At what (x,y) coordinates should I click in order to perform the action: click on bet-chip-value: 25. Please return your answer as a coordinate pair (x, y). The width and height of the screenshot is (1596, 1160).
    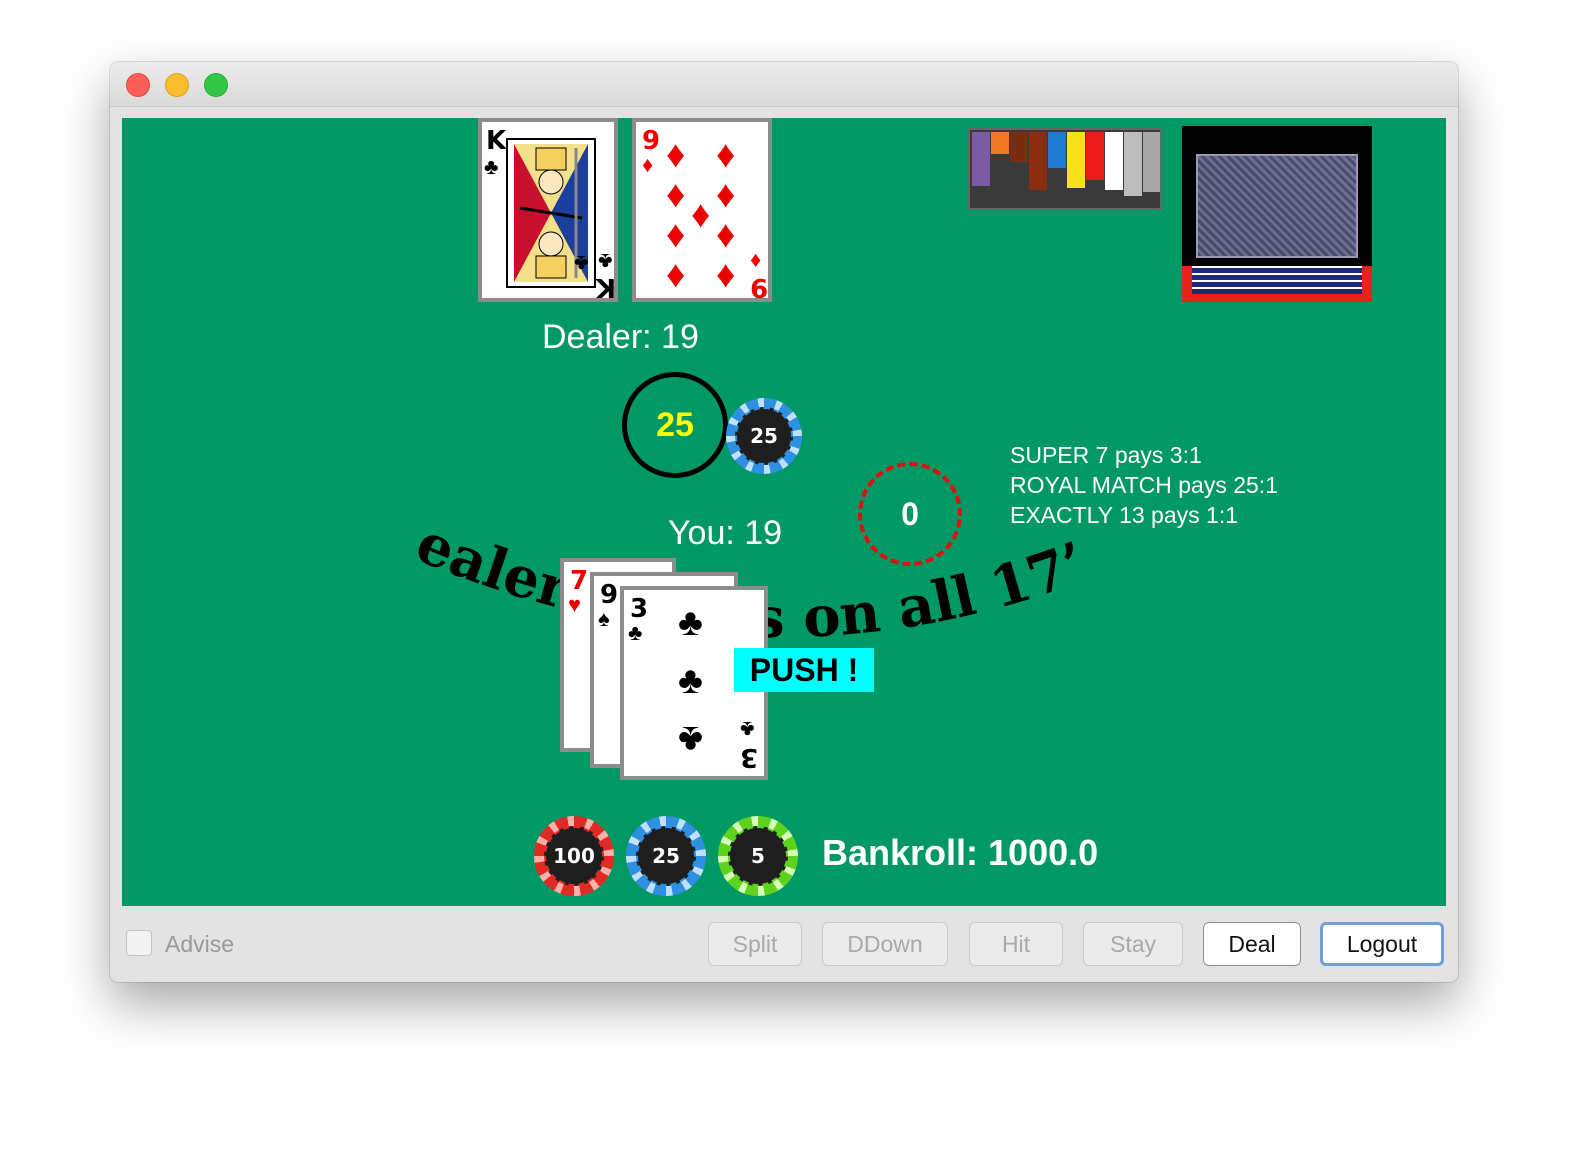
    Looking at the image, I should click on (764, 436).